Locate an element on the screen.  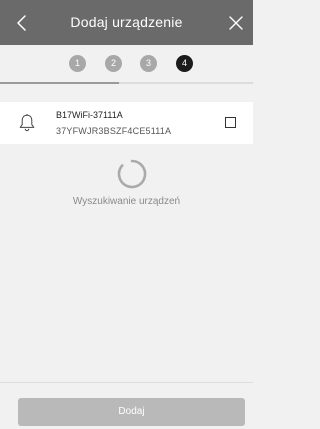
step-4-badge: 4 is located at coordinates (184, 63).